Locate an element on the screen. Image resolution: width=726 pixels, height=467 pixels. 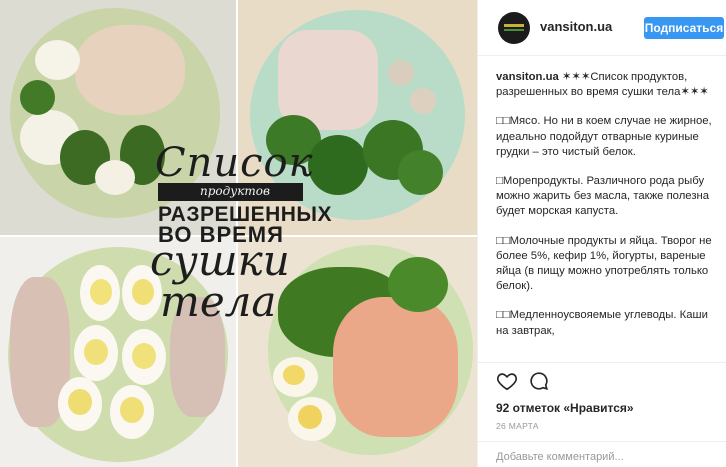
overlay-title-spisok: Список is located at coordinates (234, 163).